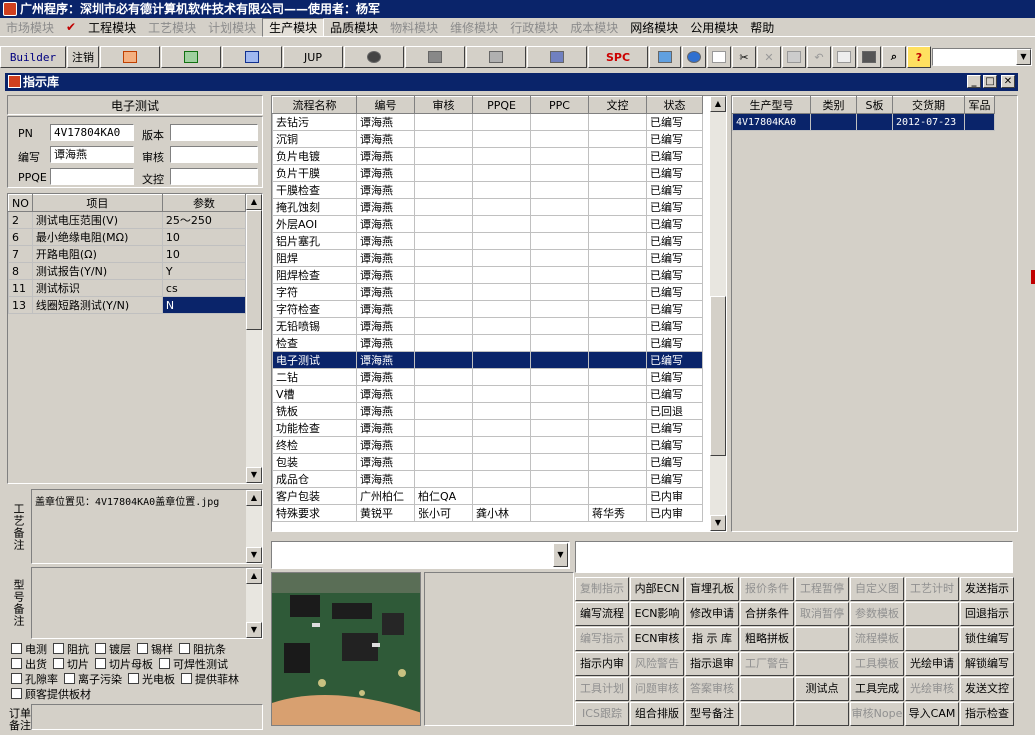 The height and width of the screenshot is (735, 1035). I want to click on action-button: 问题审核, so click(657, 689).